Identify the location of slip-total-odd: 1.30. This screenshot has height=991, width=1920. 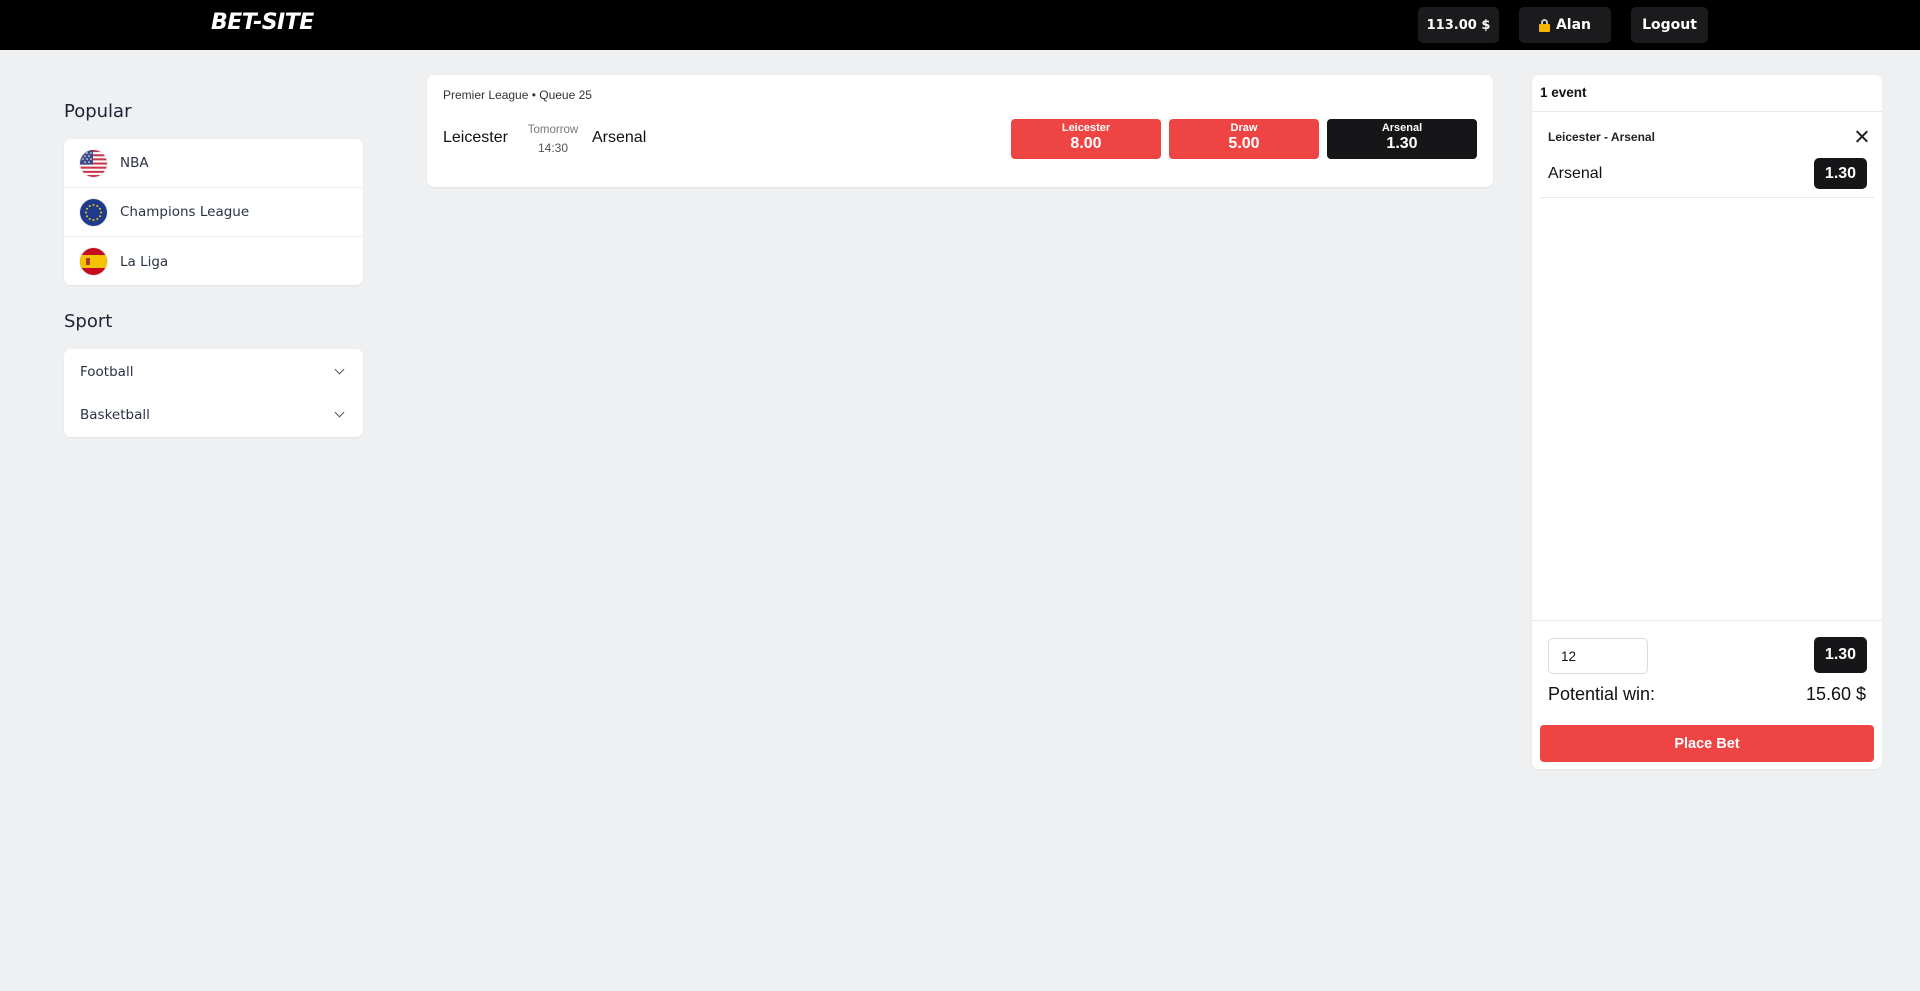
(1840, 655).